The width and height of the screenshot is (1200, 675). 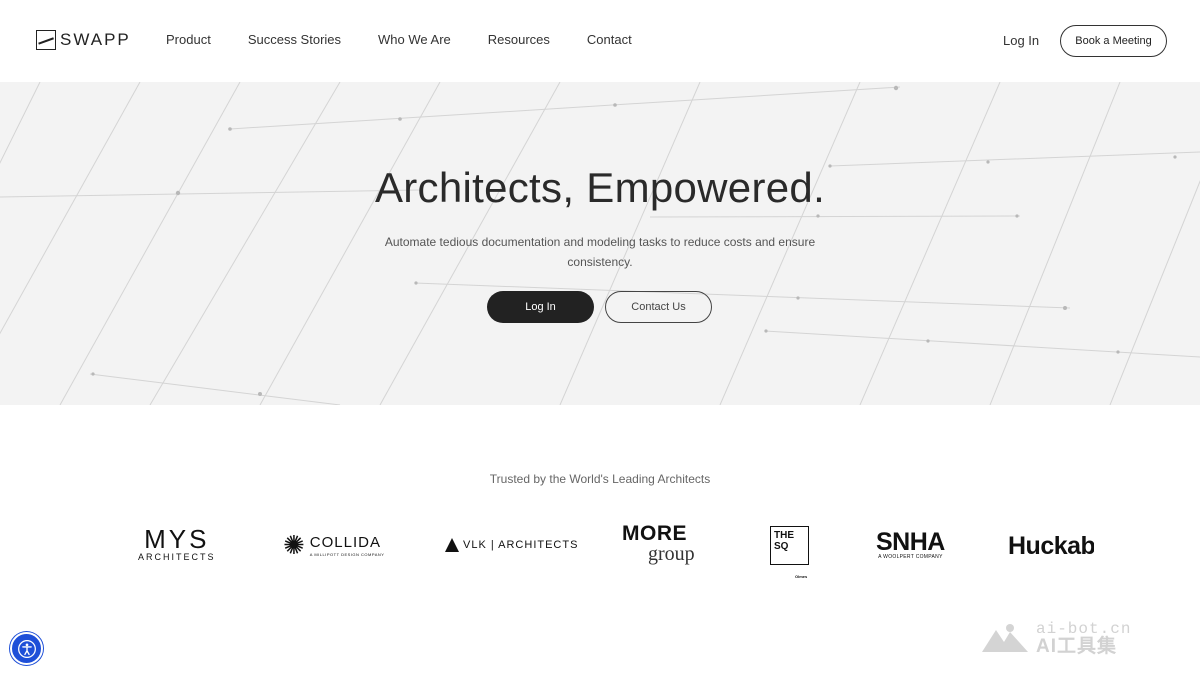 I want to click on more-logo-bottom: group, so click(x=671, y=554).